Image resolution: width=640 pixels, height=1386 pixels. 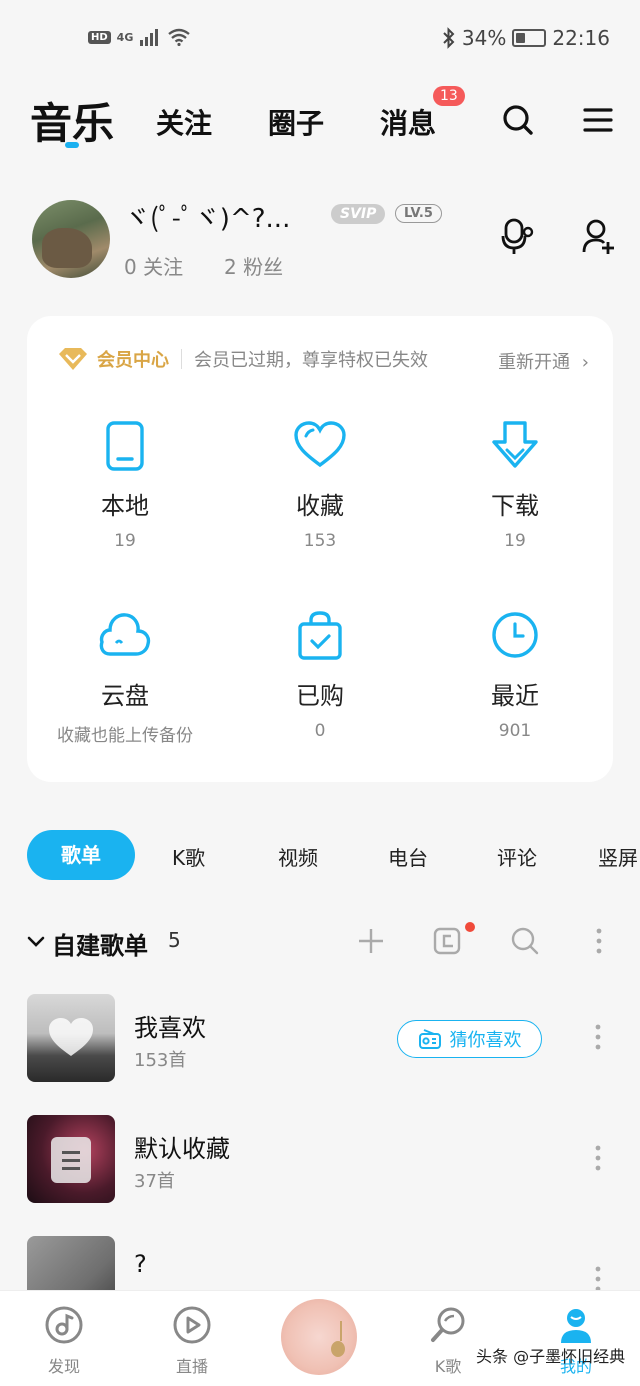 I want to click on nav-live: 直播, so click(x=192, y=1341).